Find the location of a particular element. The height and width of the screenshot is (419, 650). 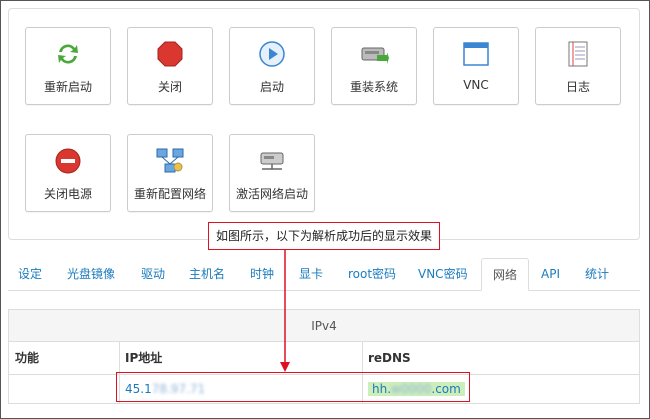

annotation-arrow is located at coordinates (285, 311).